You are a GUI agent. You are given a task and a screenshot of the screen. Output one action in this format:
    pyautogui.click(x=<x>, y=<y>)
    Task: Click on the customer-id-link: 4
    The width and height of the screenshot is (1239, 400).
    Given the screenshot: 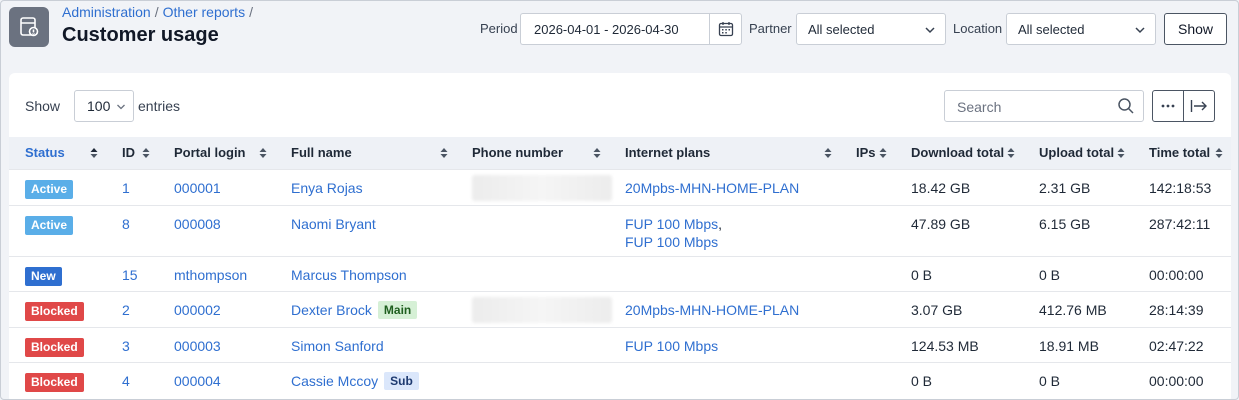 What is the action you would take?
    pyautogui.click(x=126, y=381)
    